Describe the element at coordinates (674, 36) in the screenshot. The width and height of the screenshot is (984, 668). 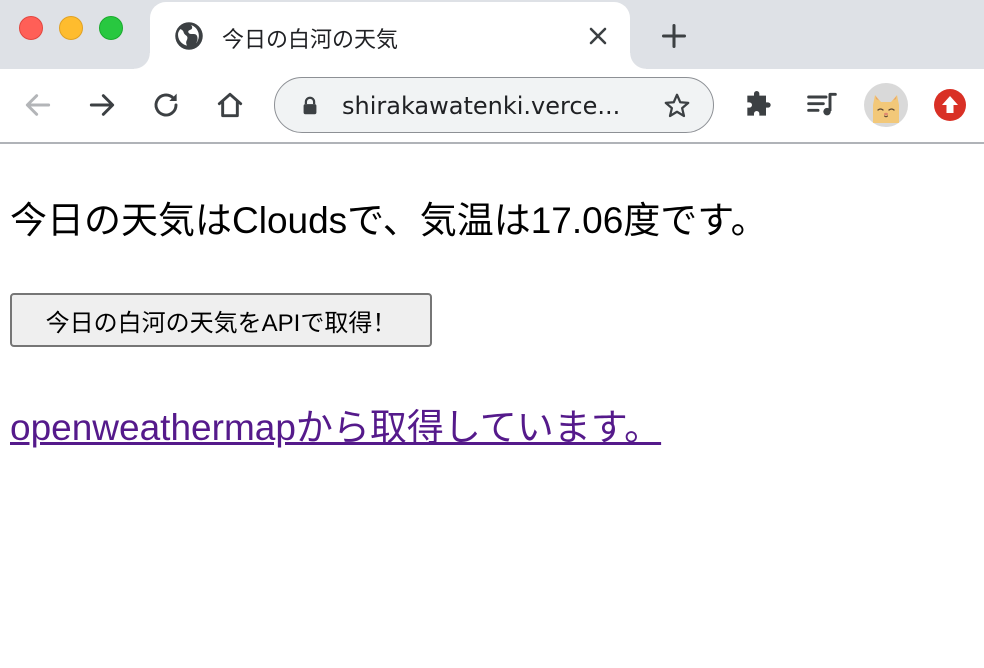
I see `plus-icon` at that location.